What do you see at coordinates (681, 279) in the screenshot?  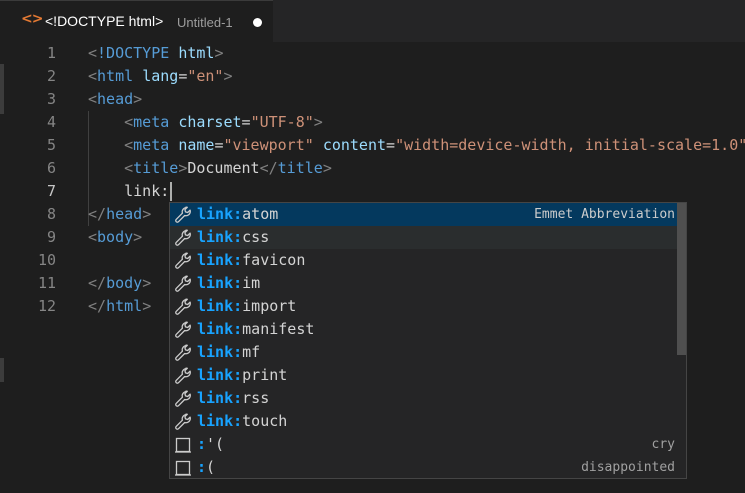 I see `suggest-scrollbar-thumb` at bounding box center [681, 279].